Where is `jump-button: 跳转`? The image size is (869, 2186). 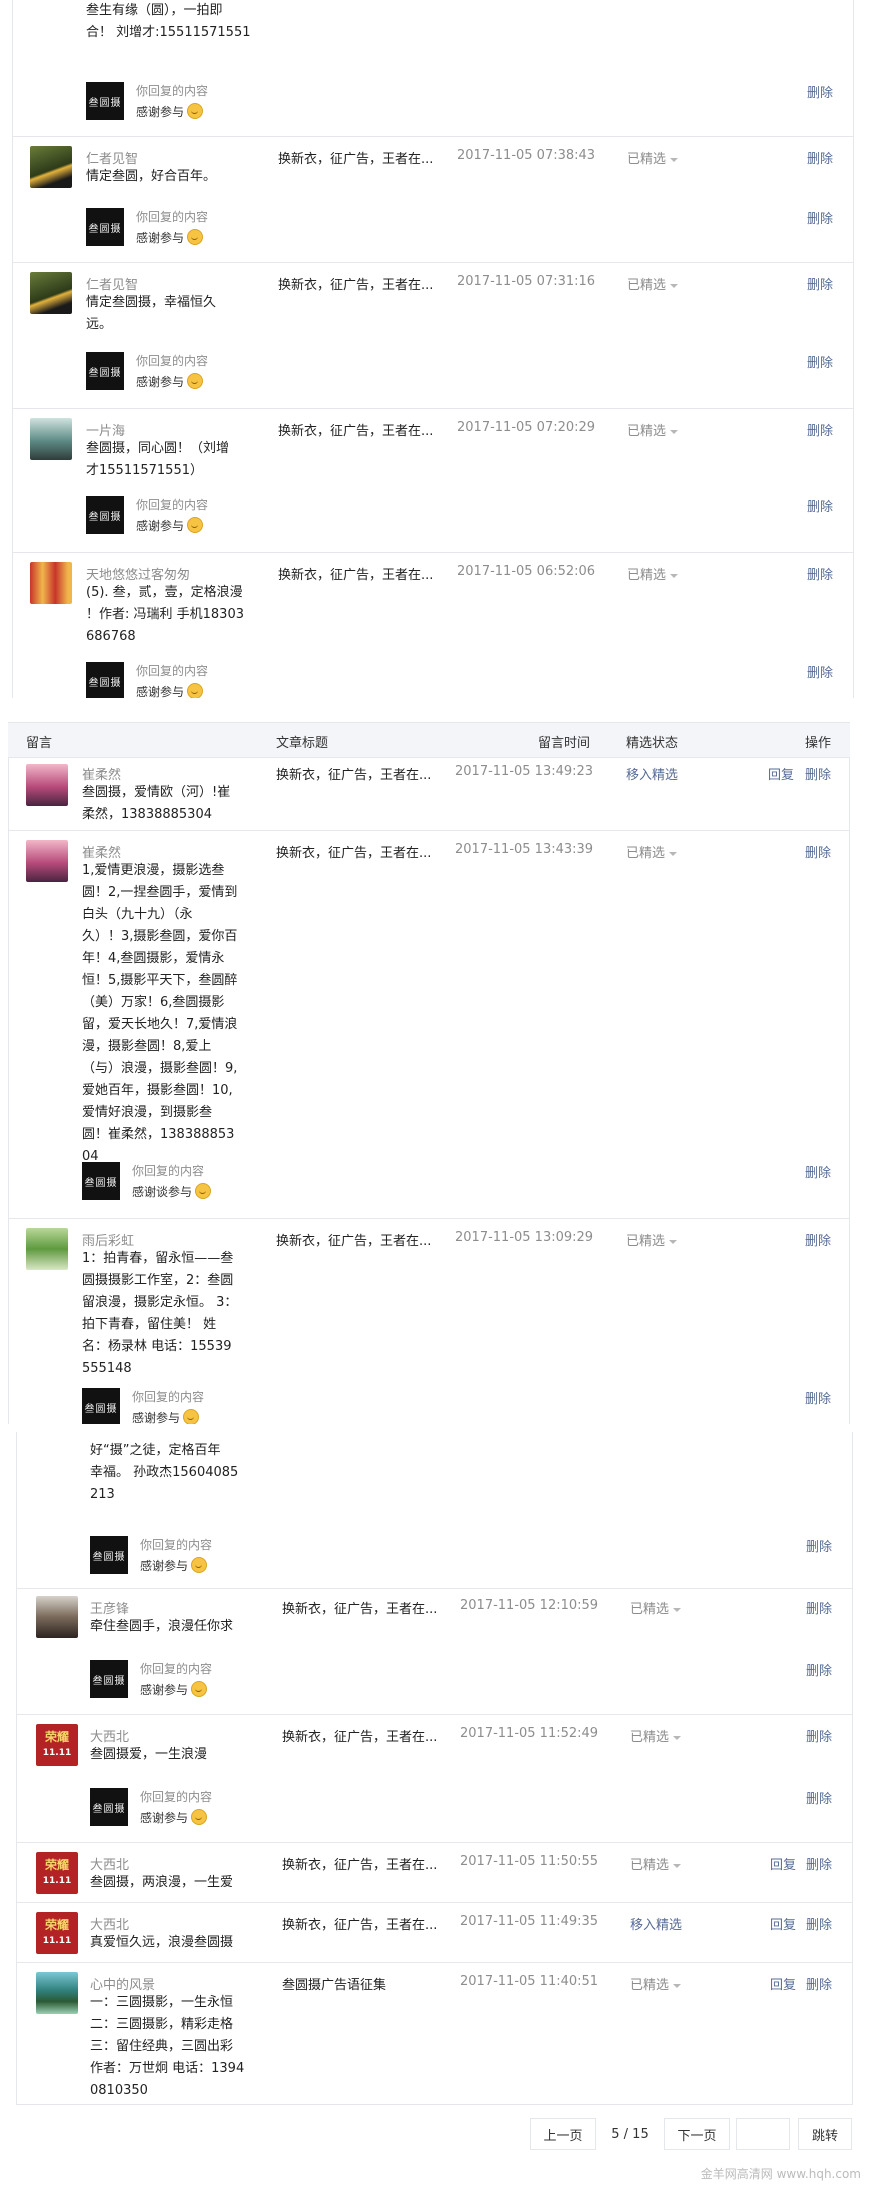 jump-button: 跳转 is located at coordinates (825, 2134).